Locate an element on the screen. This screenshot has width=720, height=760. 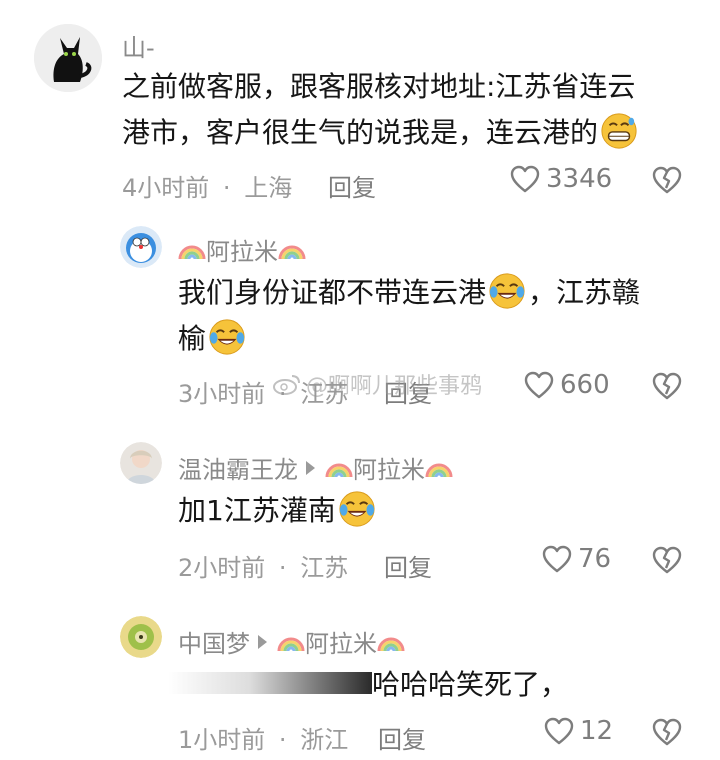
comment-meta: 2小时前 · 江苏 is located at coordinates (263, 565).